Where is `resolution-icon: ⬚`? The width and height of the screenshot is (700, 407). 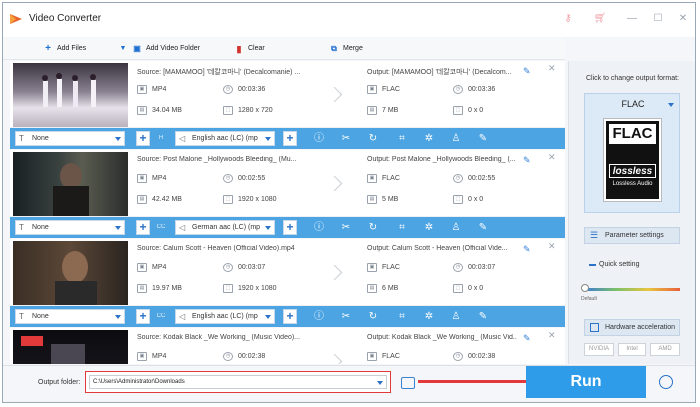
resolution-icon: ⬚ is located at coordinates (458, 288).